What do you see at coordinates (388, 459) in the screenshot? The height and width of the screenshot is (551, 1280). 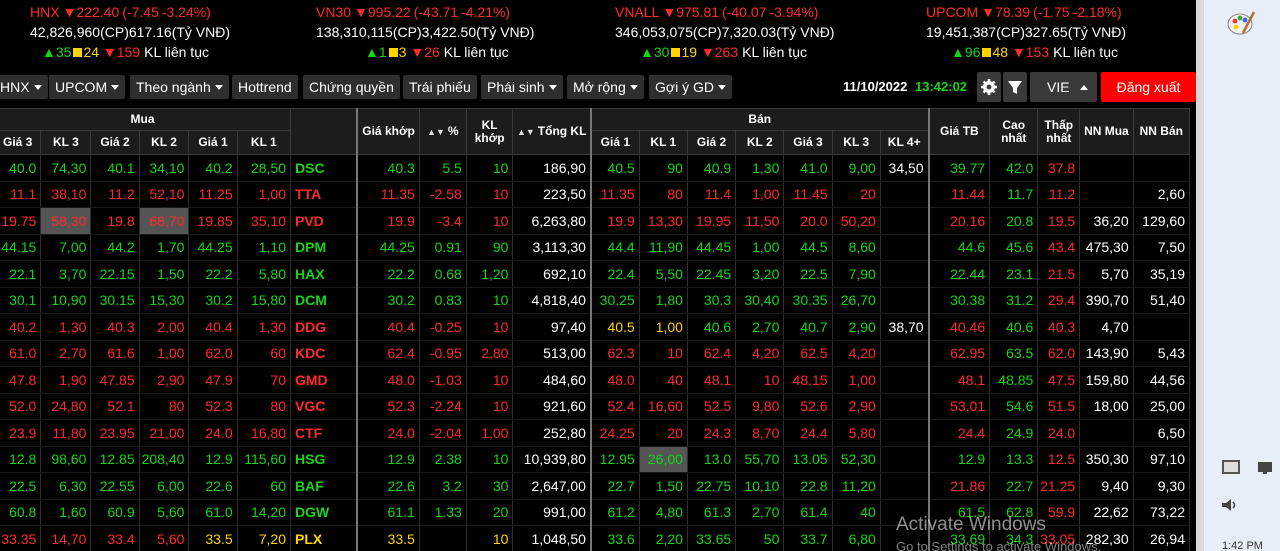 I see `match-price-cell: 12.9` at bounding box center [388, 459].